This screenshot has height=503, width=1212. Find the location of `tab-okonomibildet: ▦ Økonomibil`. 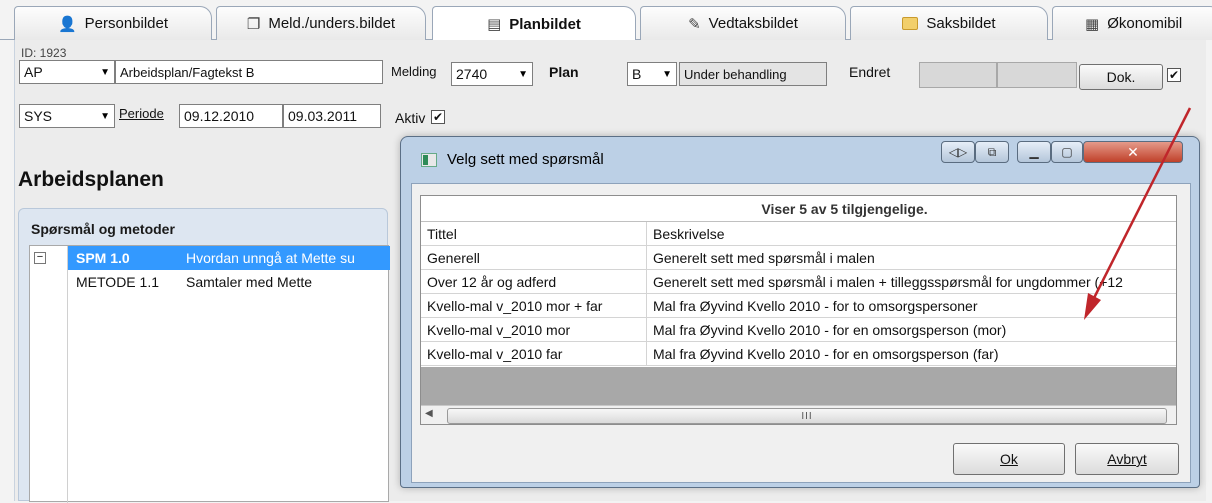

tab-okonomibildet: ▦ Økonomibil is located at coordinates (1132, 23).